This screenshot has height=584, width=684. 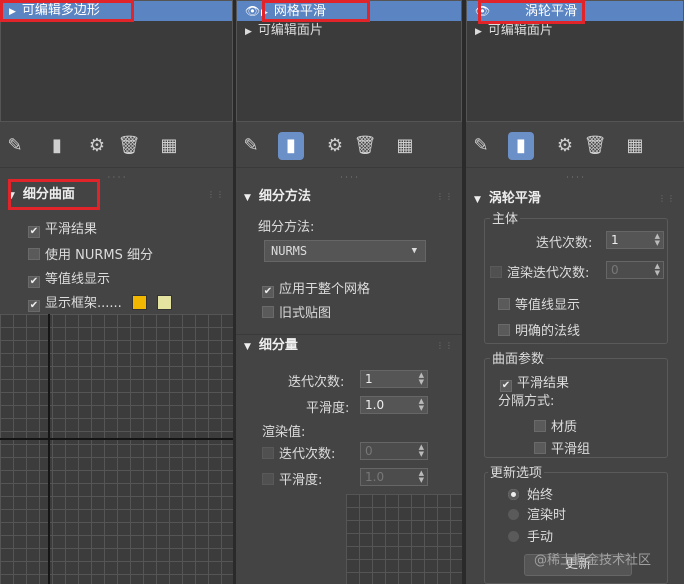 What do you see at coordinates (284, 432) in the screenshot?
I see `render-values-label: 渲染值:` at bounding box center [284, 432].